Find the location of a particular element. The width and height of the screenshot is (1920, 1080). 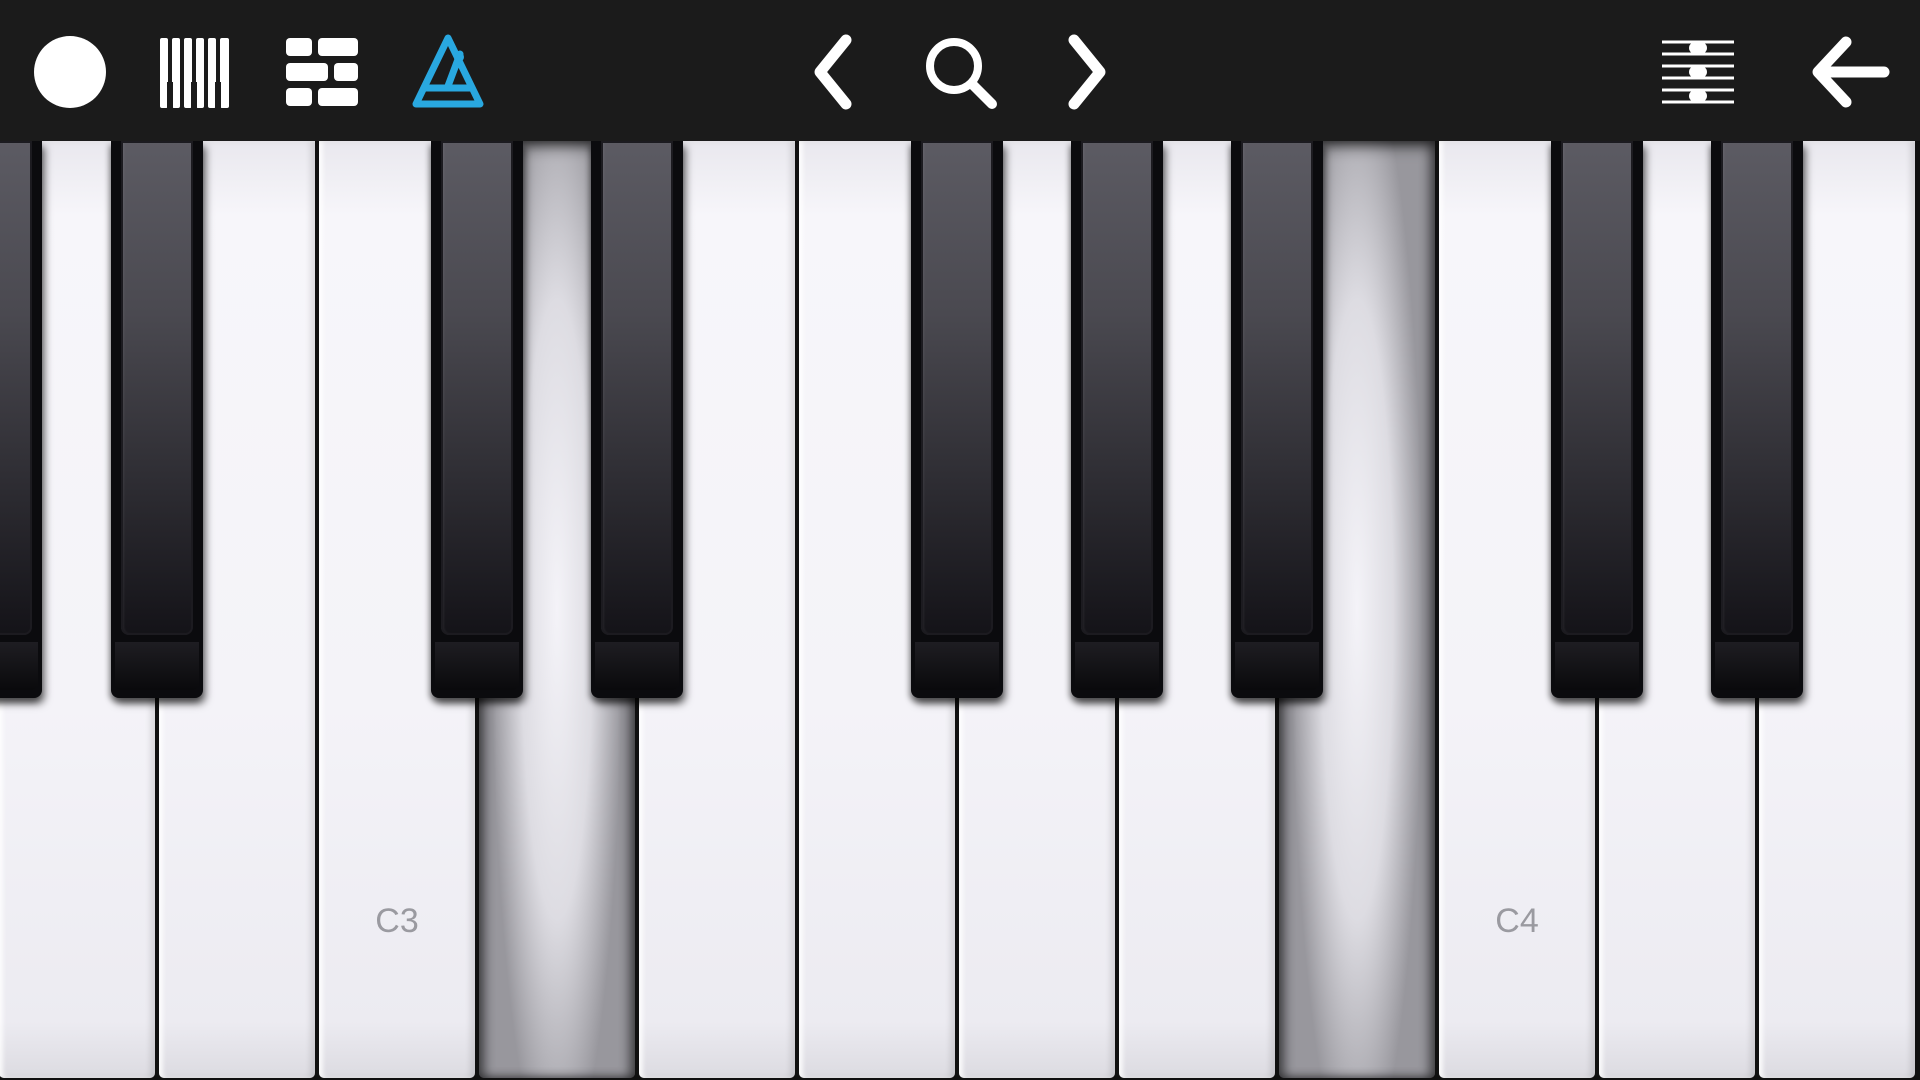

record-button is located at coordinates (70, 72).